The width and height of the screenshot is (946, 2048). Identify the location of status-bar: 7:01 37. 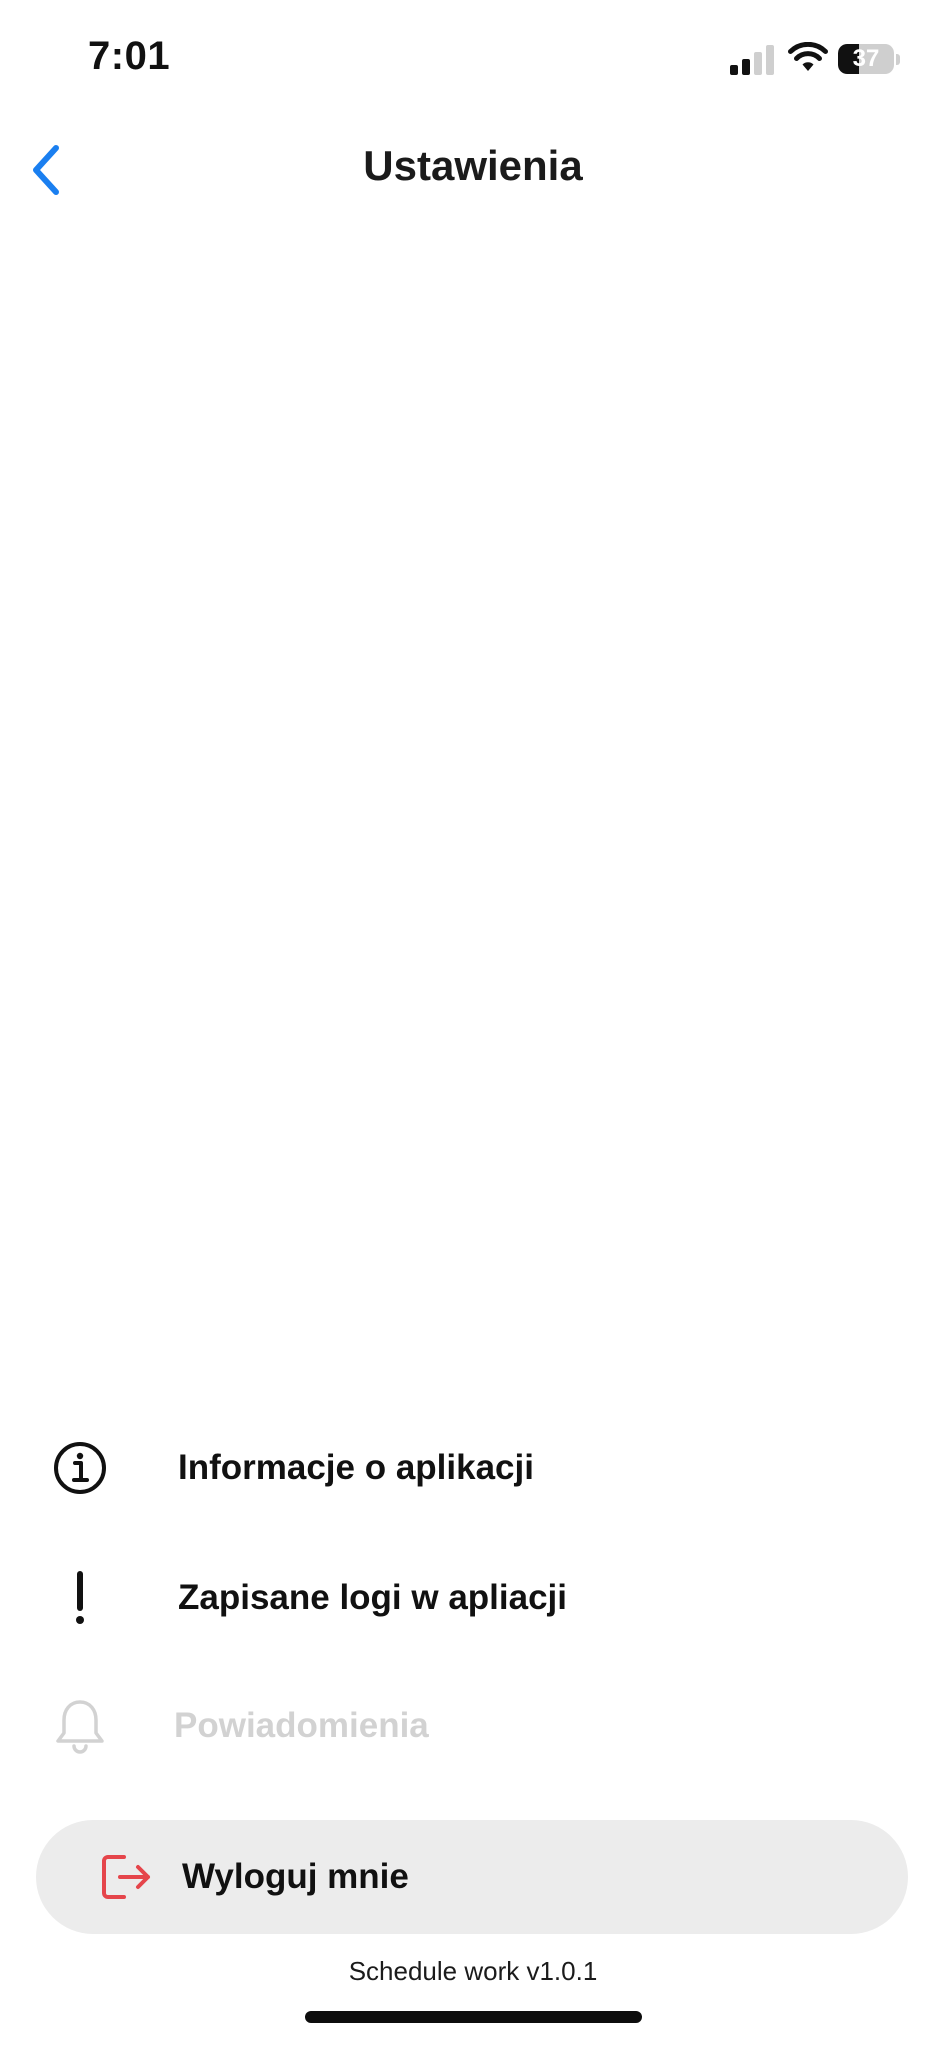
(473, 60).